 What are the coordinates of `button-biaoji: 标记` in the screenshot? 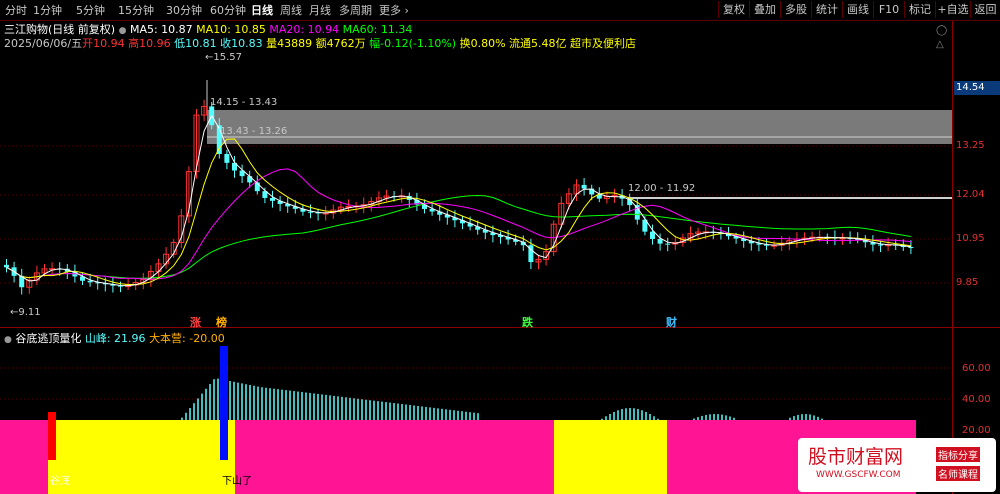 It's located at (919, 9).